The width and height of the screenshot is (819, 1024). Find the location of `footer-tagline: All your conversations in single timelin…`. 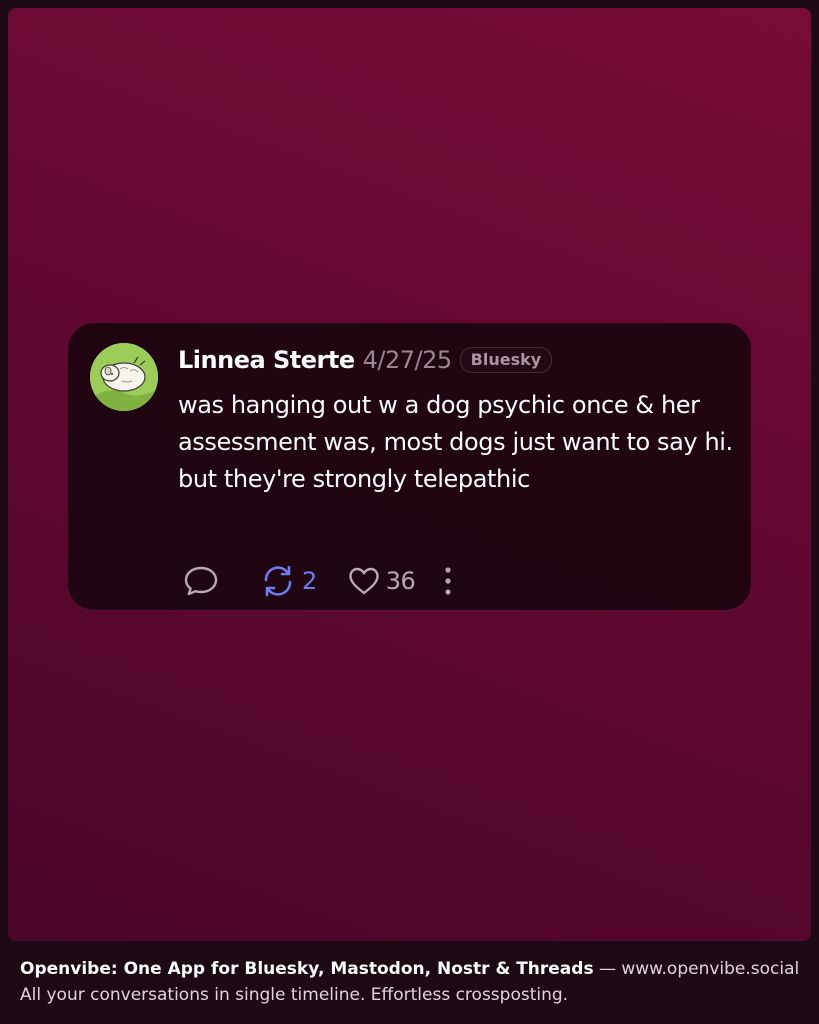

footer-tagline: All your conversations in single timelin… is located at coordinates (294, 995).